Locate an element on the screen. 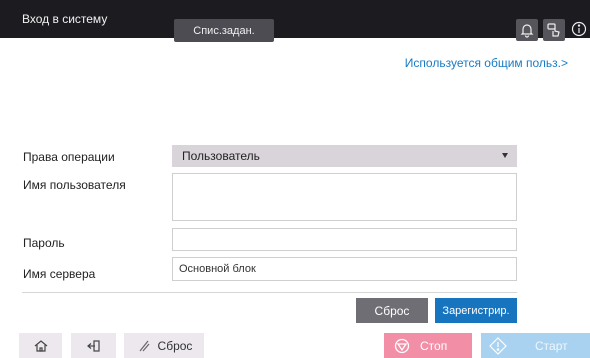  operation-rights-dropdown: Пользователь is located at coordinates (344, 156).